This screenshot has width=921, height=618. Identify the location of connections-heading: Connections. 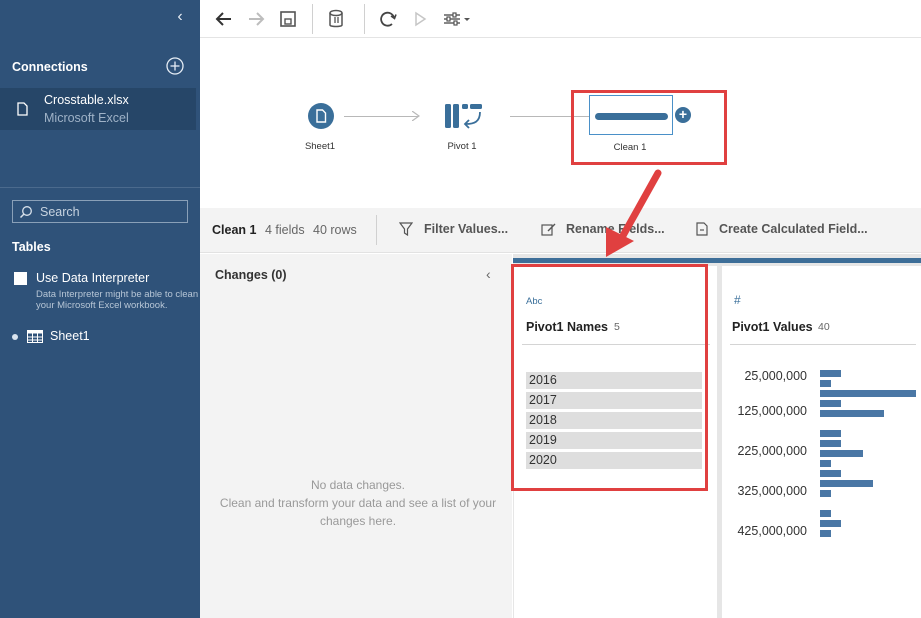
(50, 67).